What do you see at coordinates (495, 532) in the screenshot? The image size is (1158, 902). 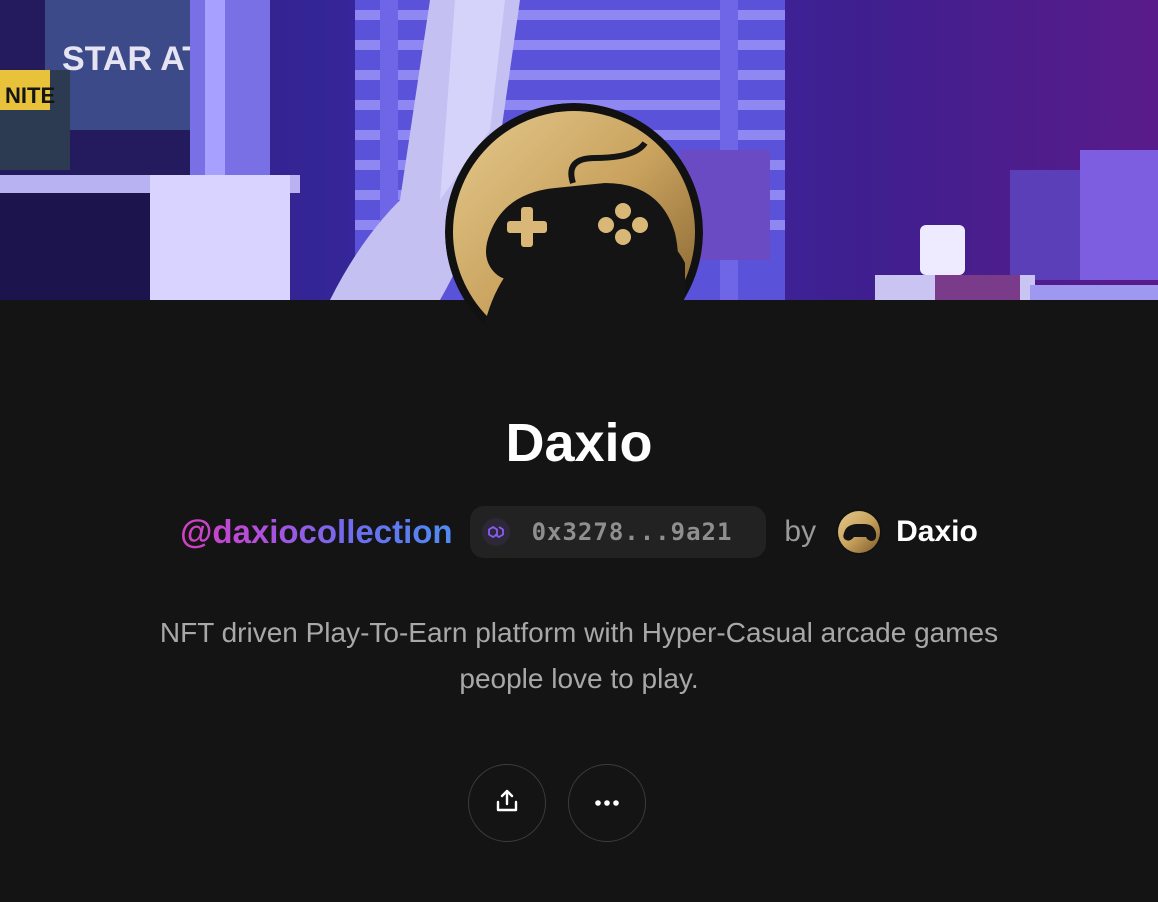 I see `polygon-icon` at bounding box center [495, 532].